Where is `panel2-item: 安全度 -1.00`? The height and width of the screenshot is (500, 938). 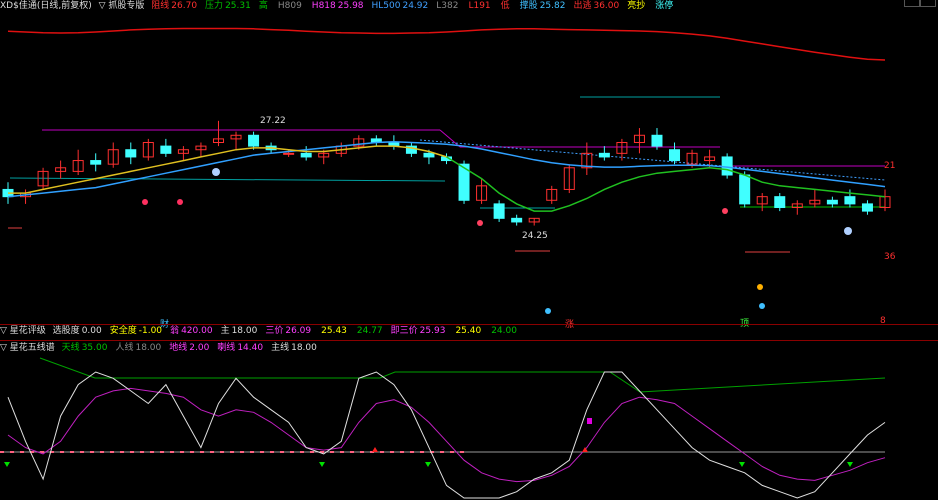 panel2-item: 安全度 -1.00 is located at coordinates (138, 331).